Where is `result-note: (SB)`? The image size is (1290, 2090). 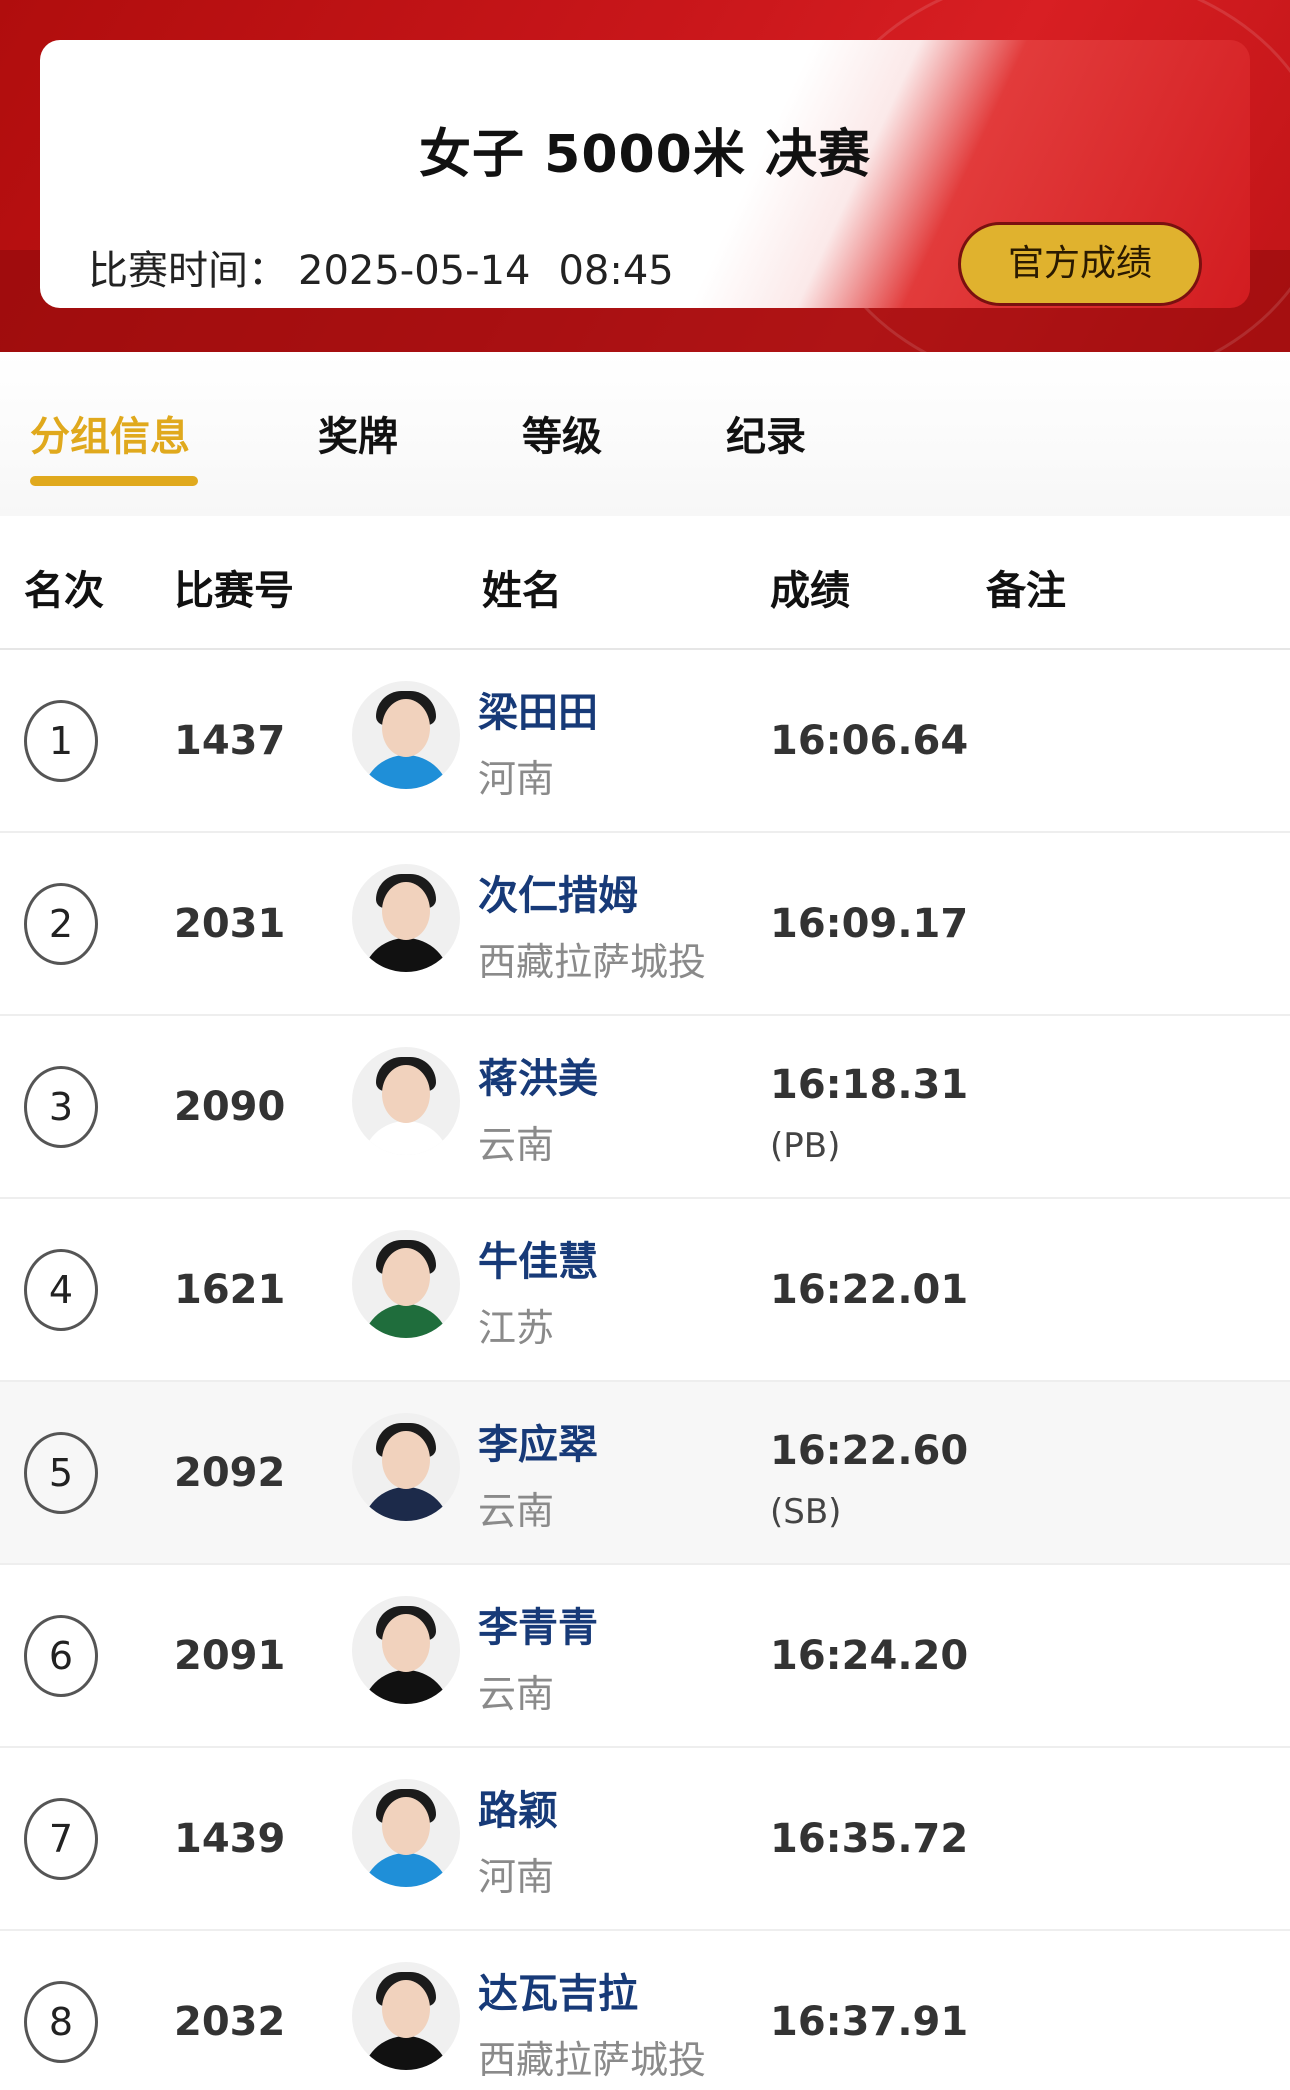 result-note: (SB) is located at coordinates (806, 1512).